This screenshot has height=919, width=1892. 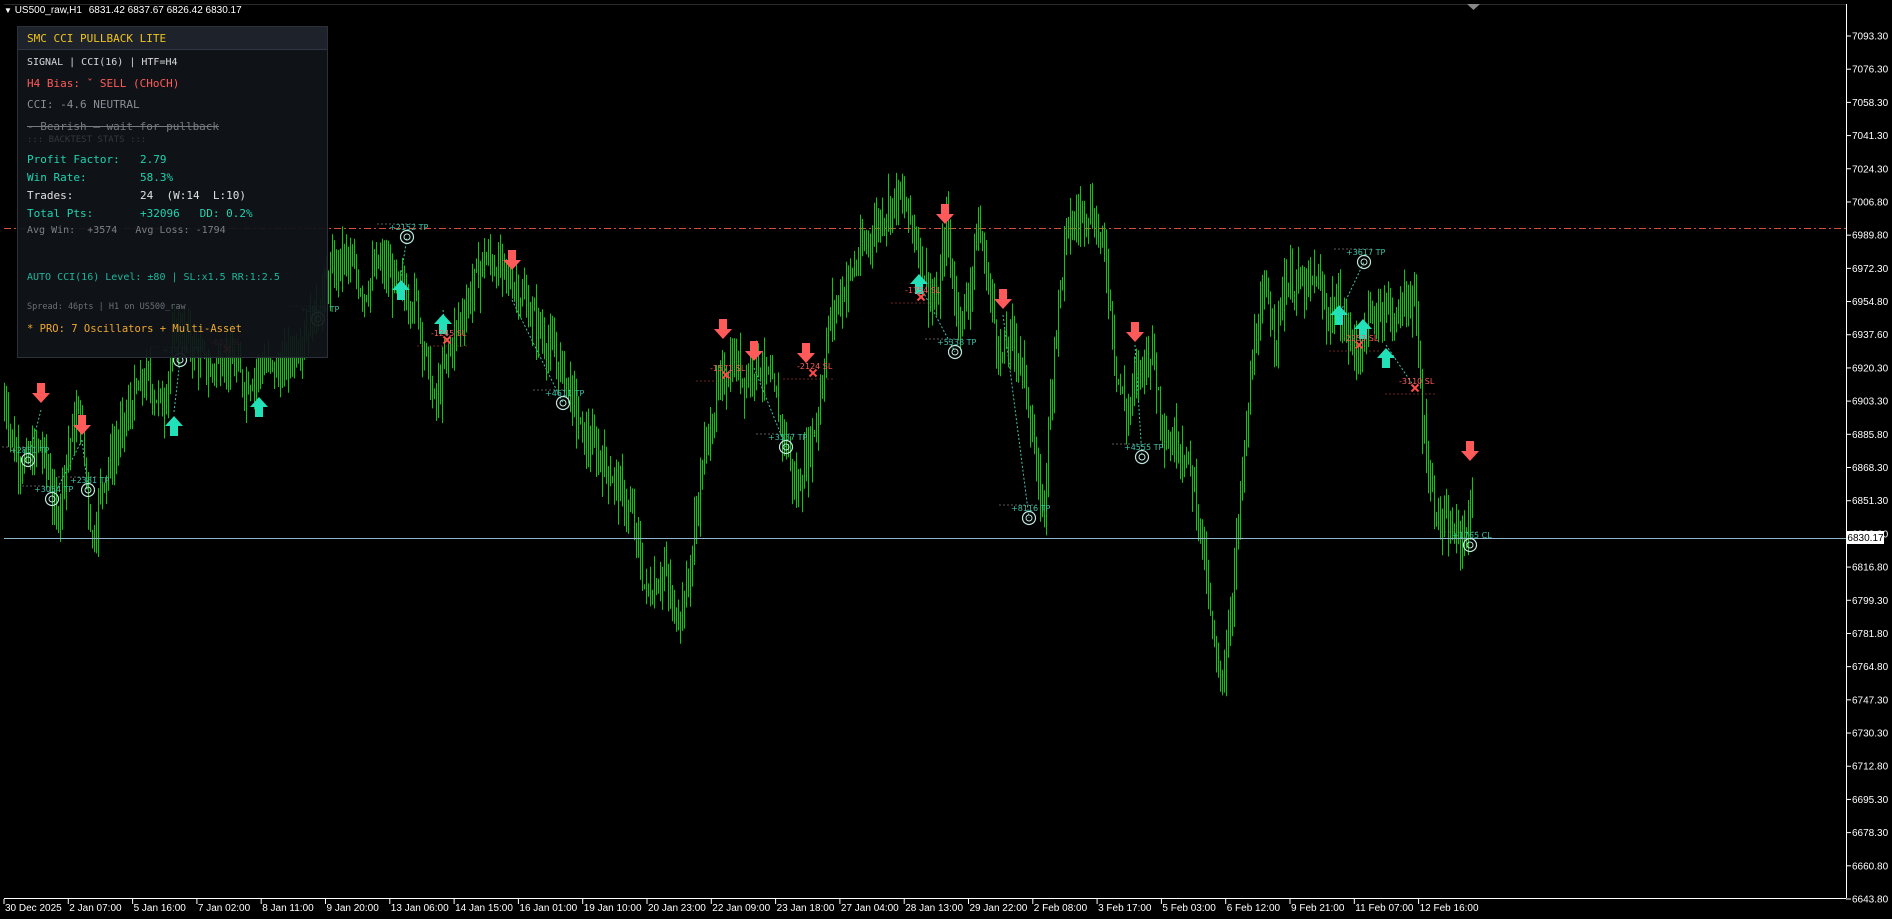 I want to click on price-tick-label: 6678.30, so click(x=1870, y=833).